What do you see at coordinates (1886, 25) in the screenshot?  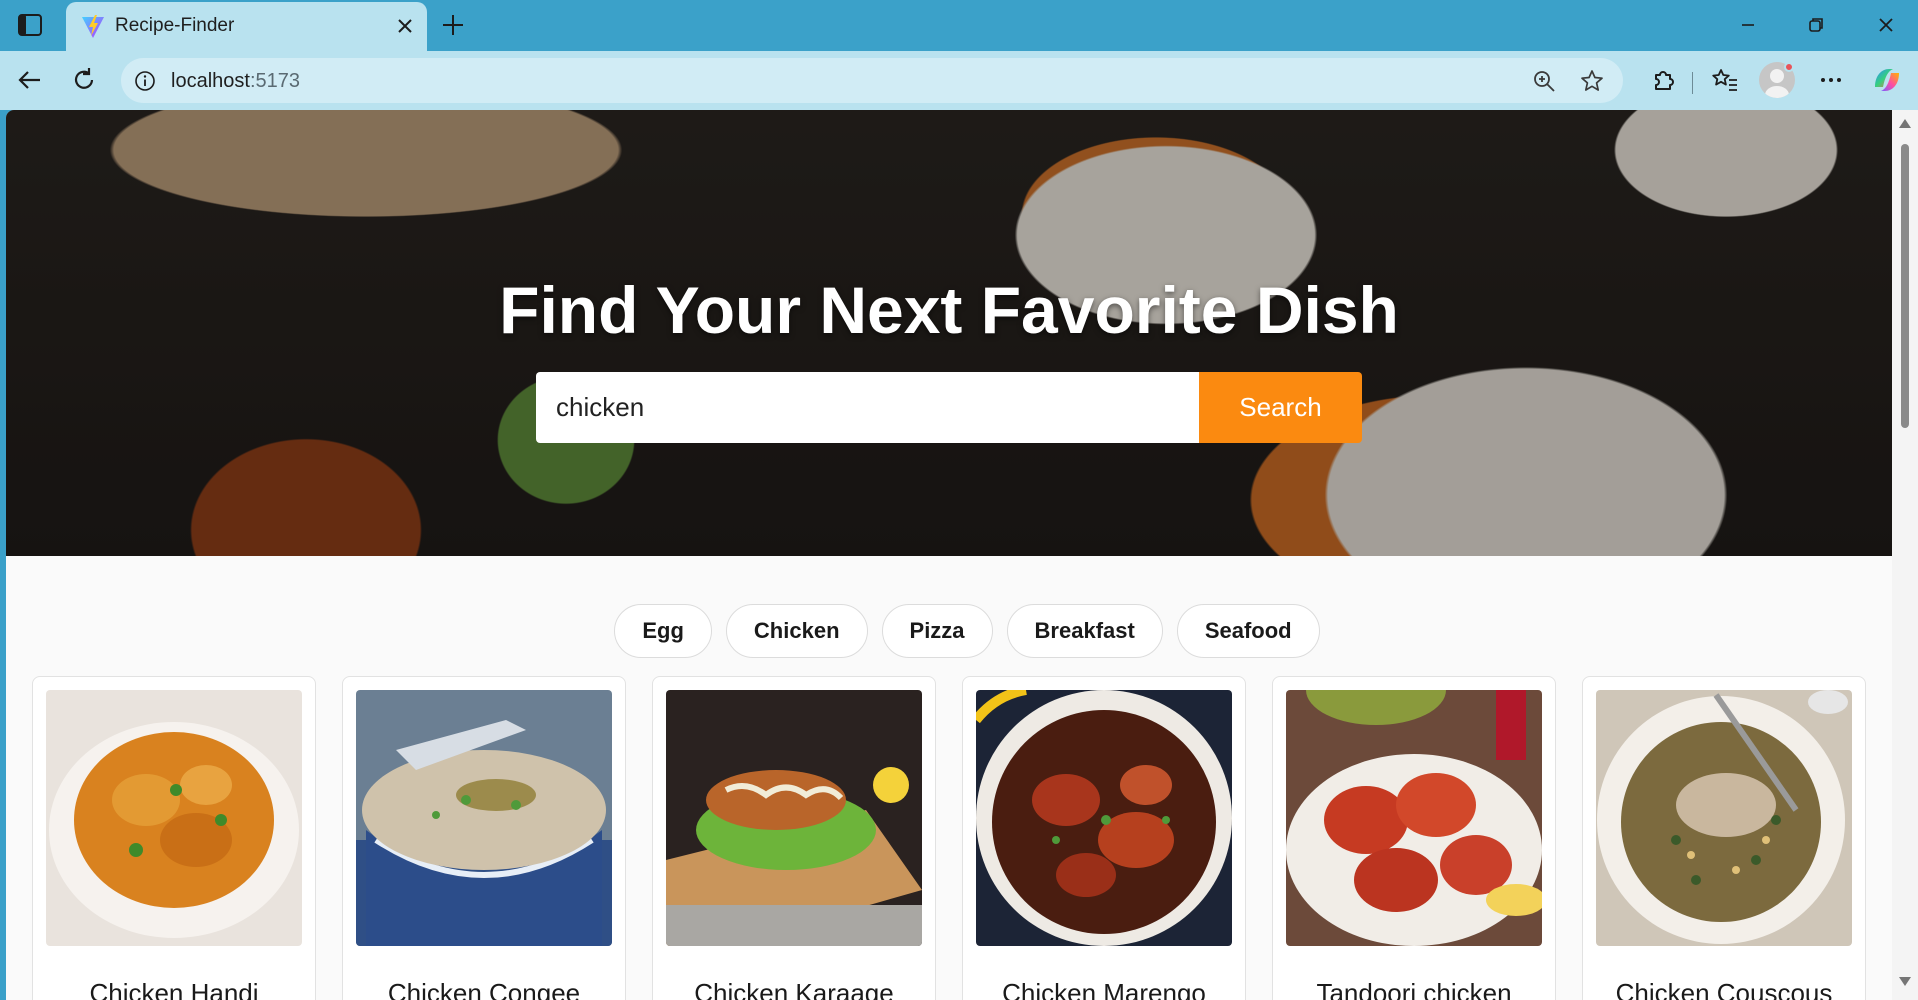 I see `window-close-icon` at bounding box center [1886, 25].